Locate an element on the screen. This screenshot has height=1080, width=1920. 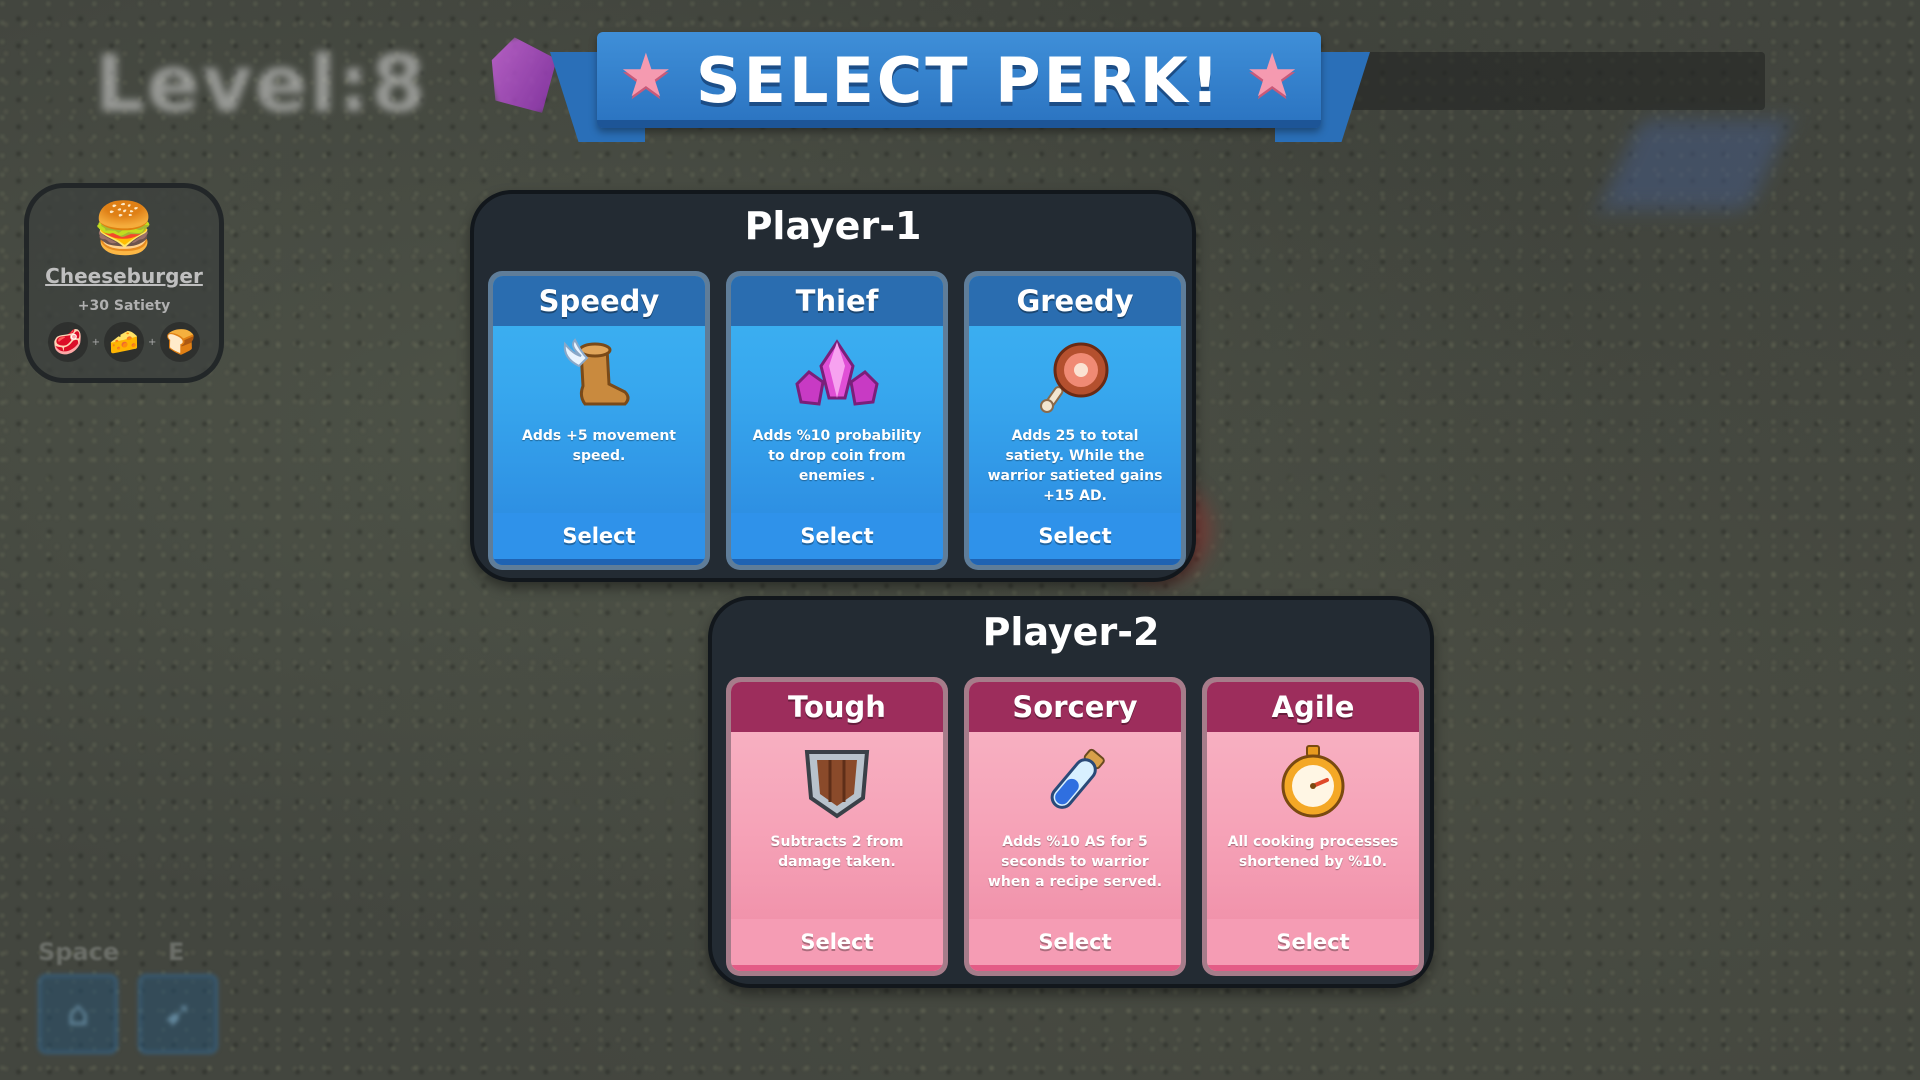
jump-icon: ⌂ is located at coordinates (78, 1014).